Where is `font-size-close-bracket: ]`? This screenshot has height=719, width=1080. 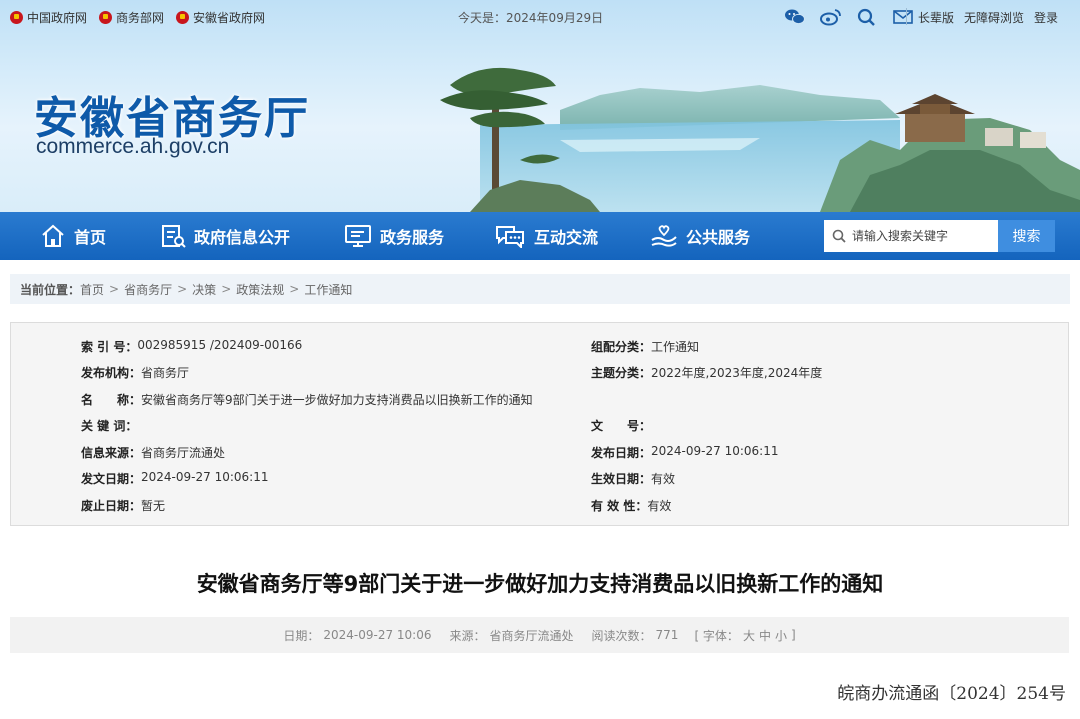
font-size-close-bracket: ] is located at coordinates (793, 635).